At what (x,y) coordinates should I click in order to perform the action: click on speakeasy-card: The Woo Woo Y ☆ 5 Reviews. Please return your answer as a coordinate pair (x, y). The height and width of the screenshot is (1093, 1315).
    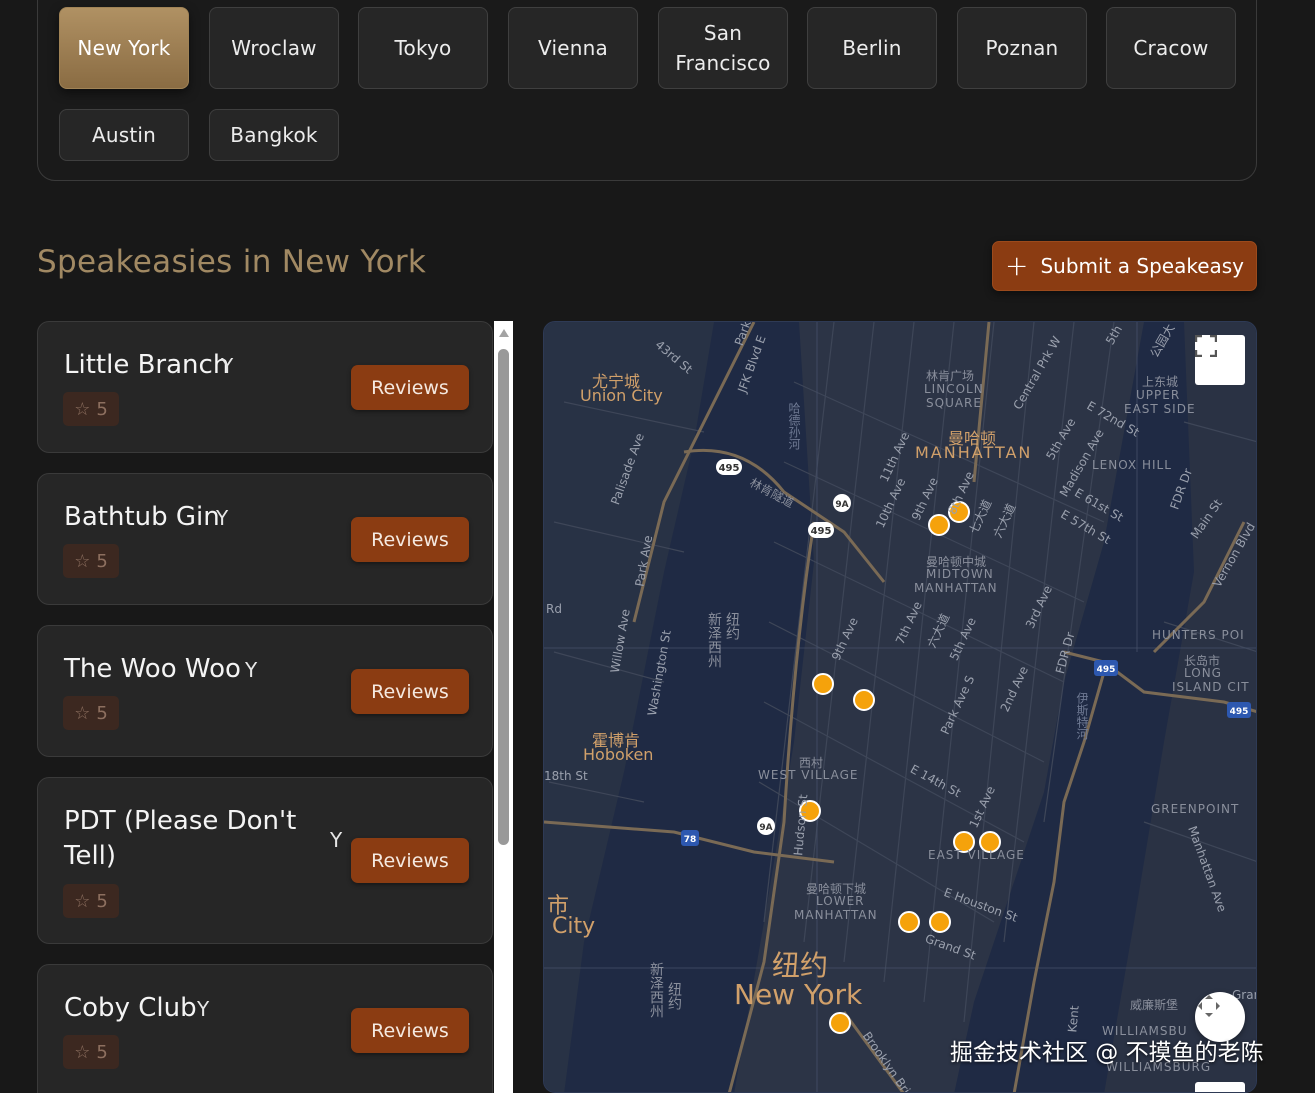
    Looking at the image, I should click on (265, 691).